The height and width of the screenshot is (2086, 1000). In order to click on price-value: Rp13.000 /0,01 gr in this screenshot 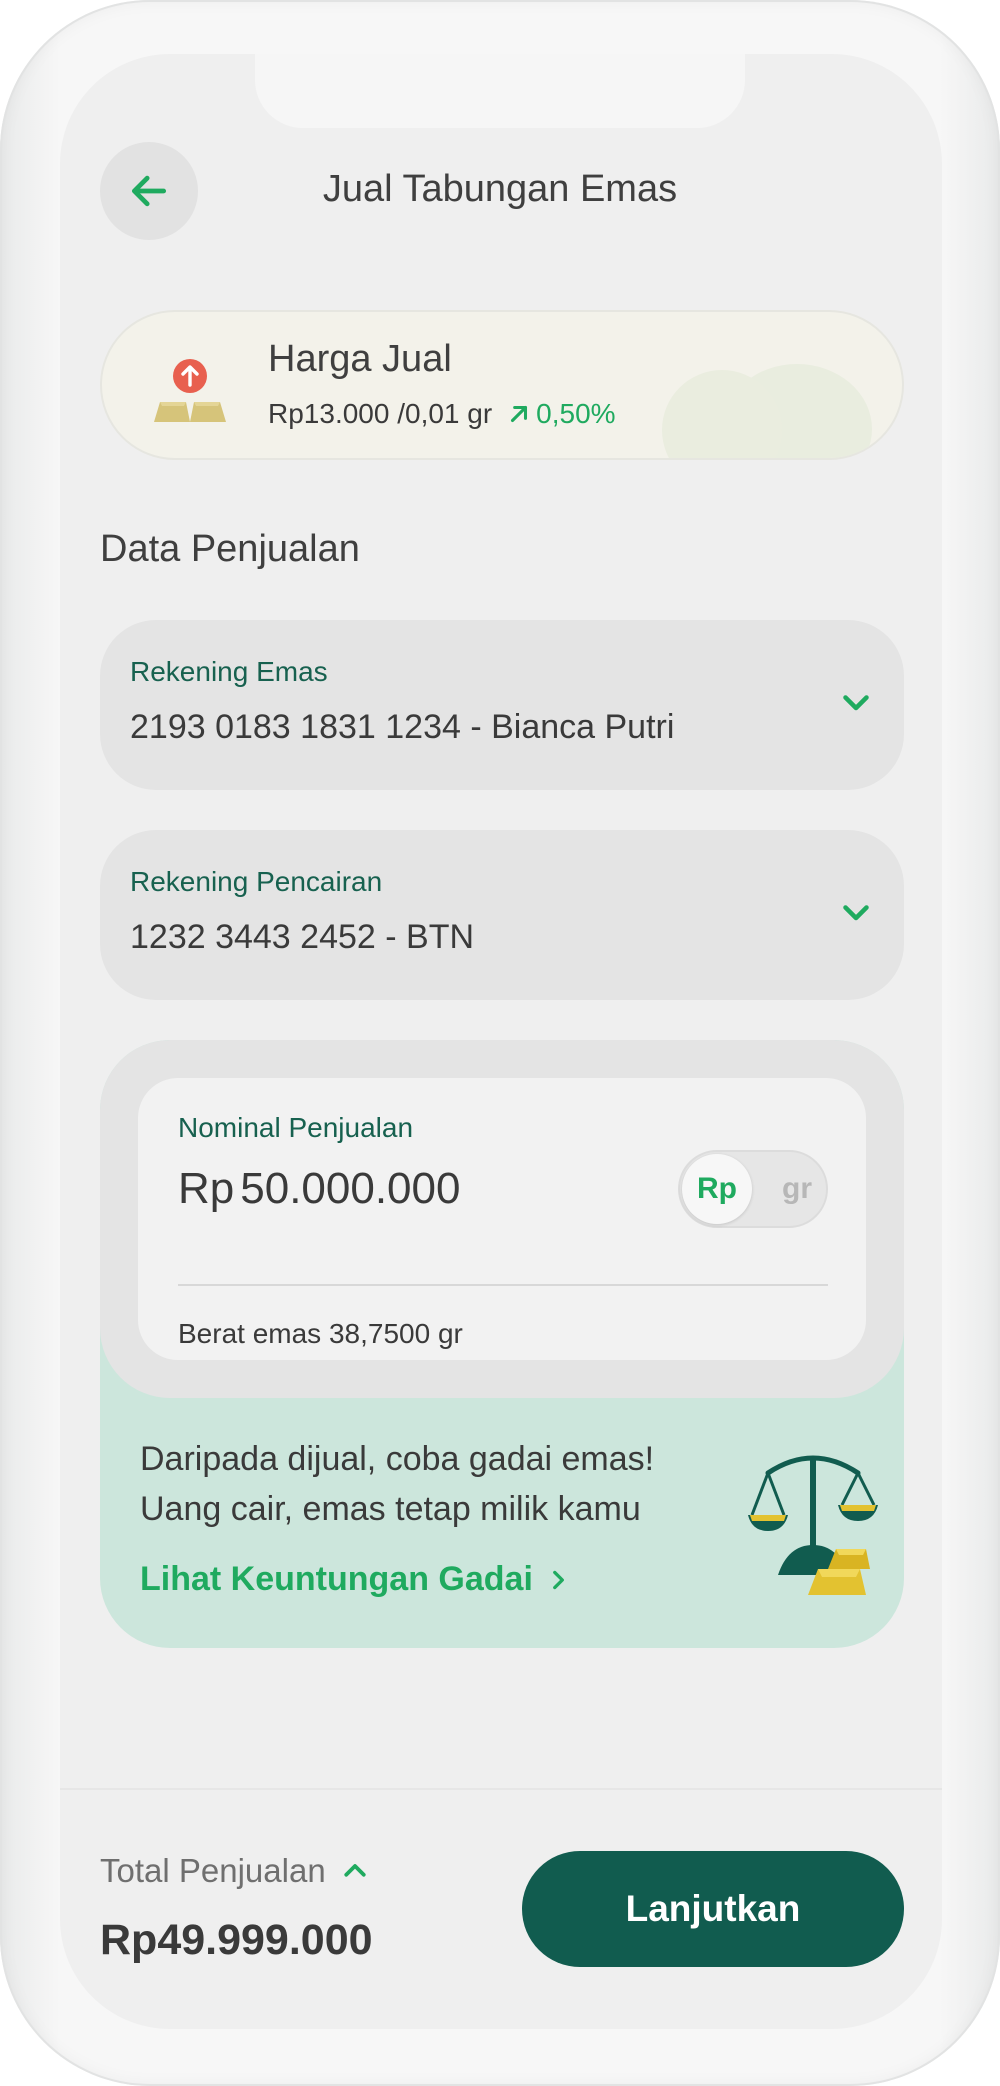, I will do `click(380, 413)`.